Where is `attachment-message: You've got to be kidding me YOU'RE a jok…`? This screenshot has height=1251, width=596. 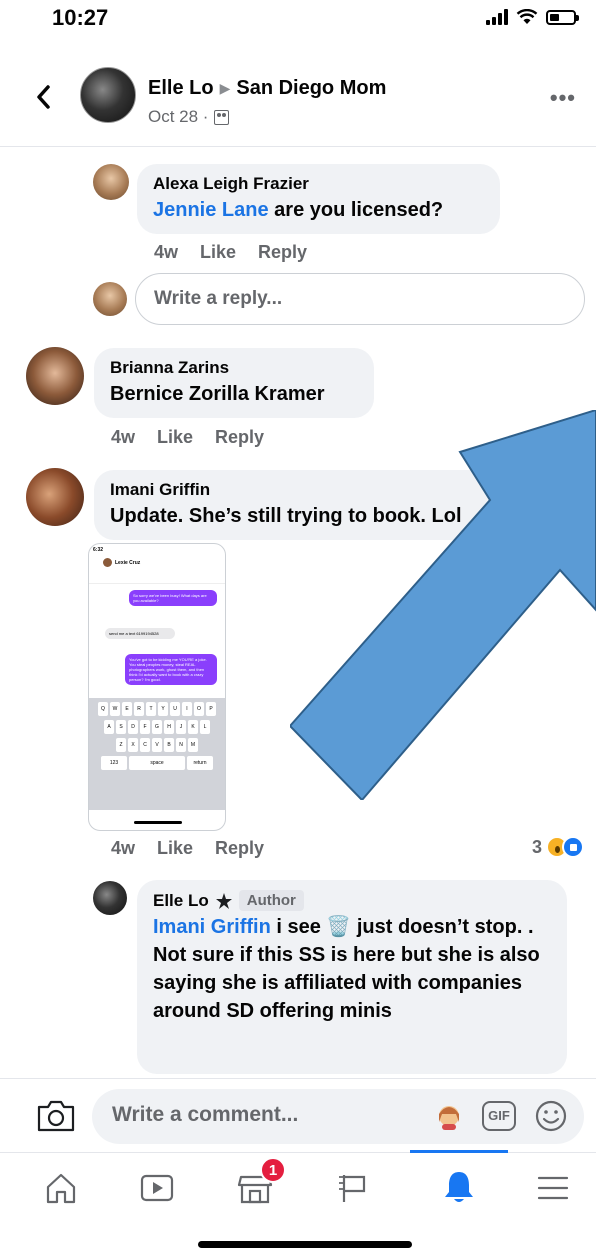 attachment-message: You've got to be kidding me YOU'RE a jok… is located at coordinates (171, 669).